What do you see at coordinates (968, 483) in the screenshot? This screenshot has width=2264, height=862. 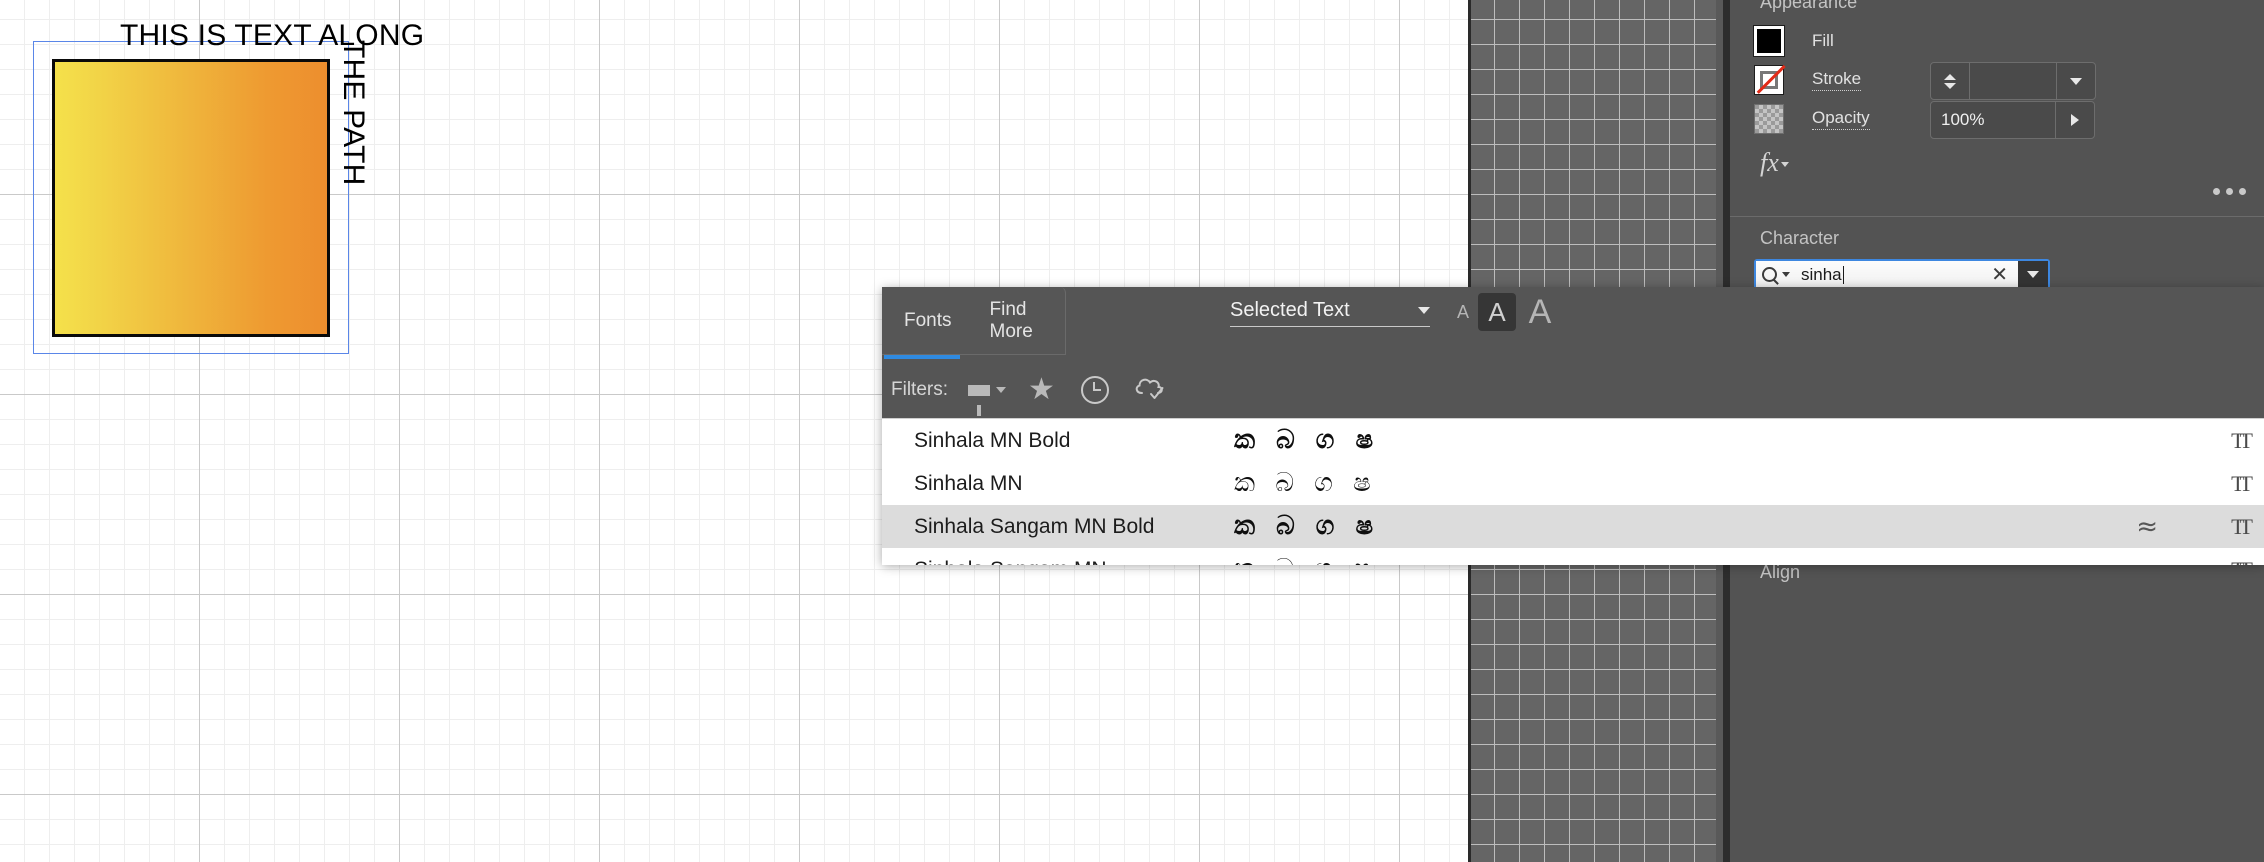 I see `font-name-label: Sinhala MN` at bounding box center [968, 483].